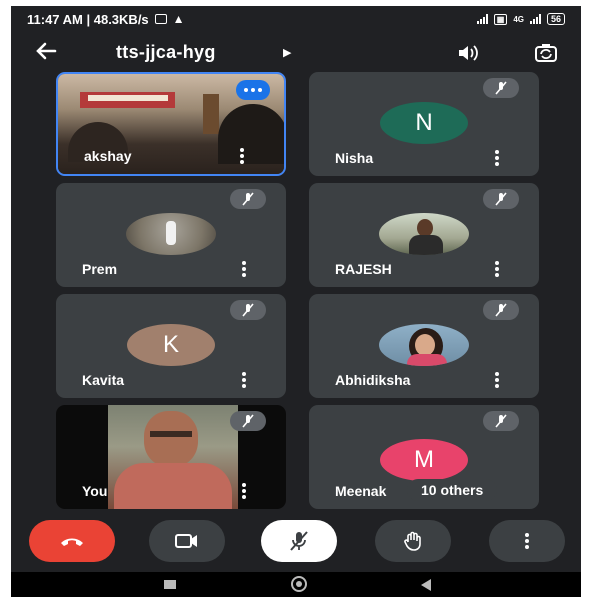  Describe the element at coordinates (546, 53) in the screenshot. I see `switch-camera-icon` at that location.